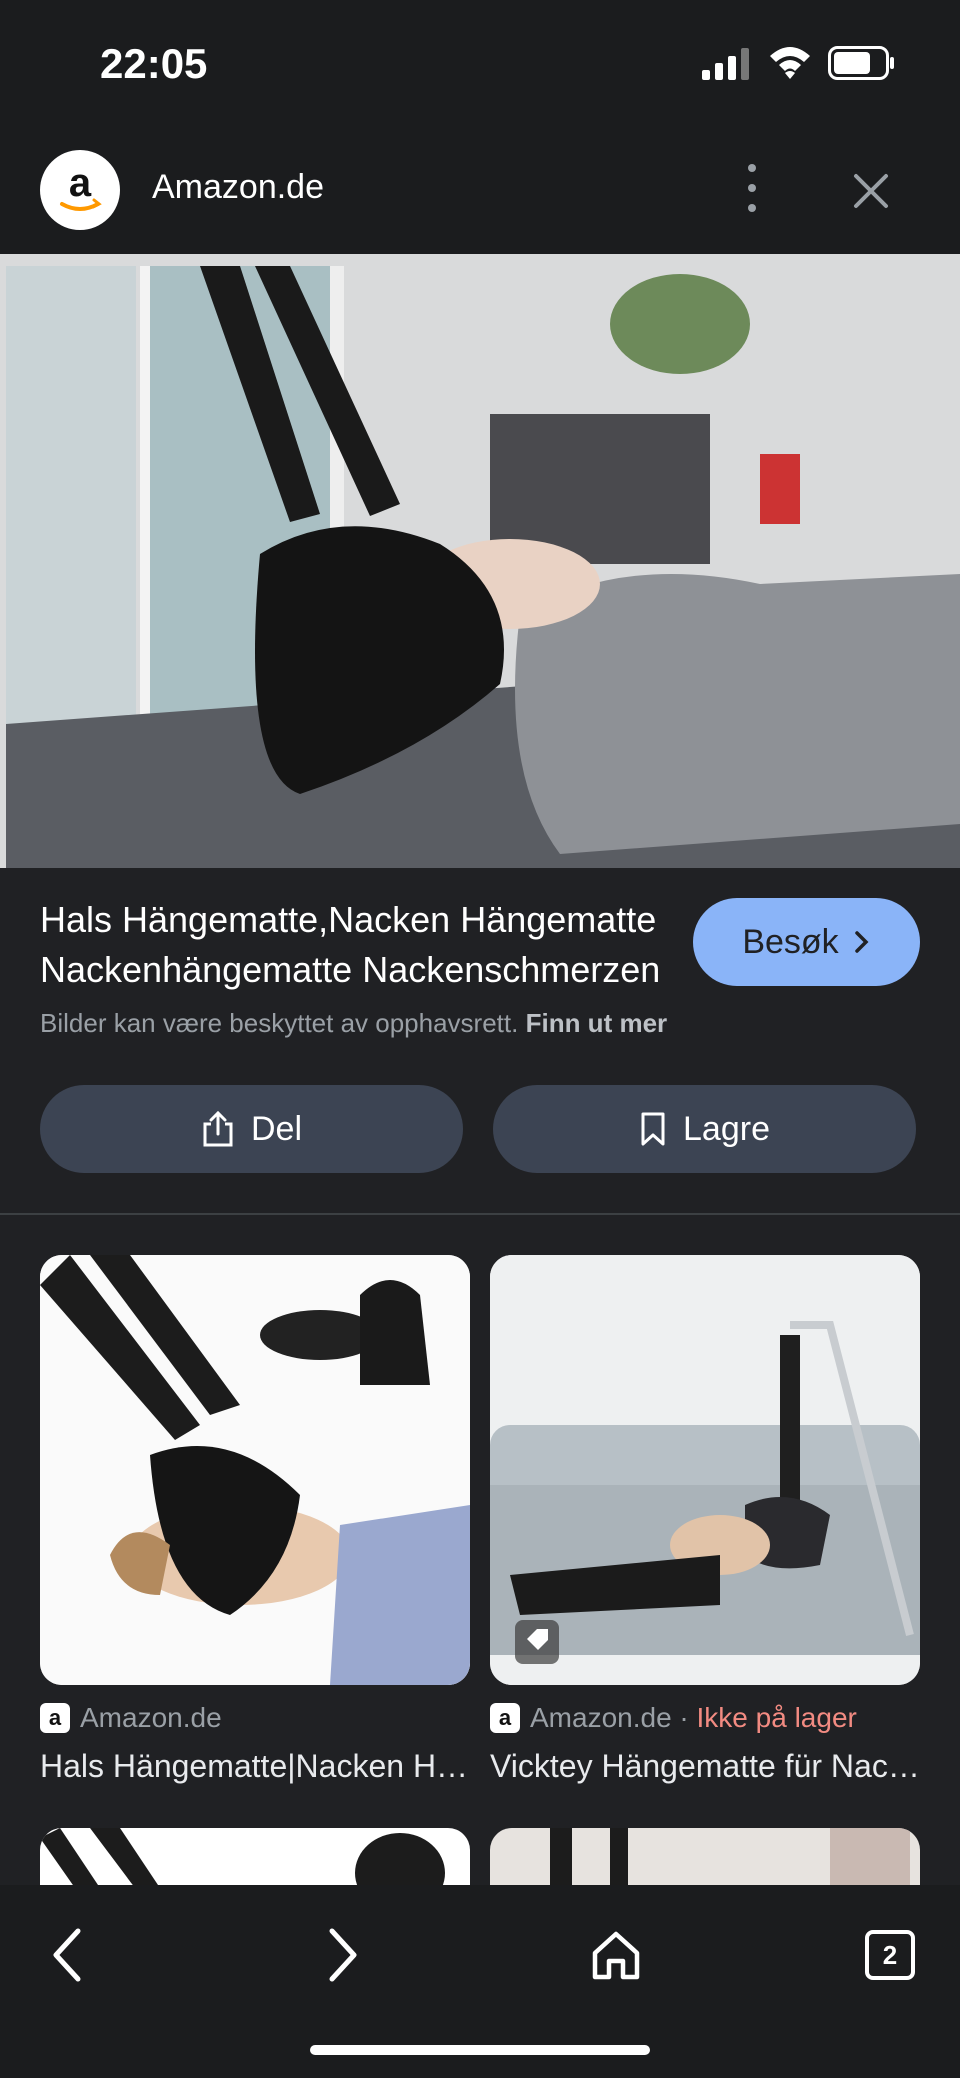  What do you see at coordinates (861, 942) in the screenshot?
I see `chevron-right-icon` at bounding box center [861, 942].